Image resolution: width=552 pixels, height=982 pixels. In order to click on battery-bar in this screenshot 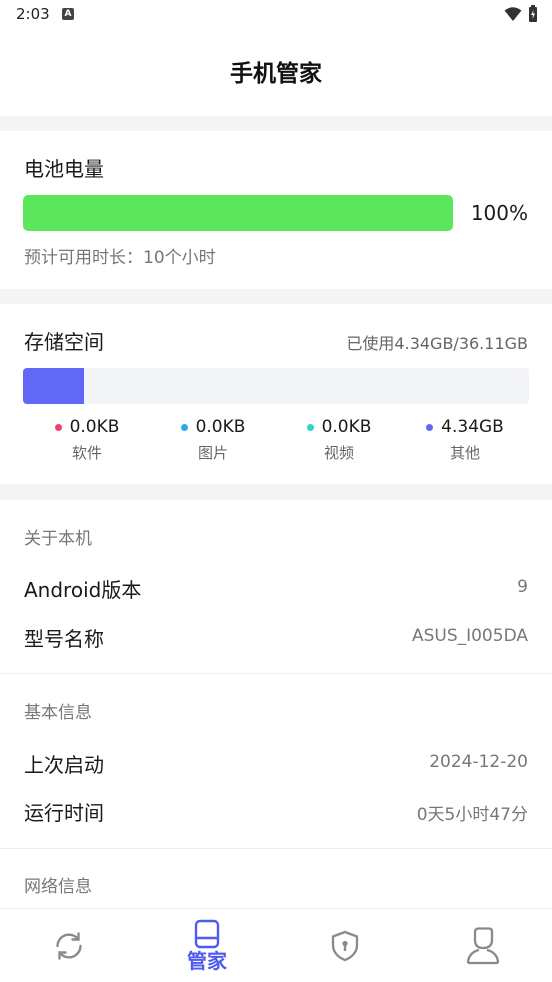, I will do `click(238, 213)`.